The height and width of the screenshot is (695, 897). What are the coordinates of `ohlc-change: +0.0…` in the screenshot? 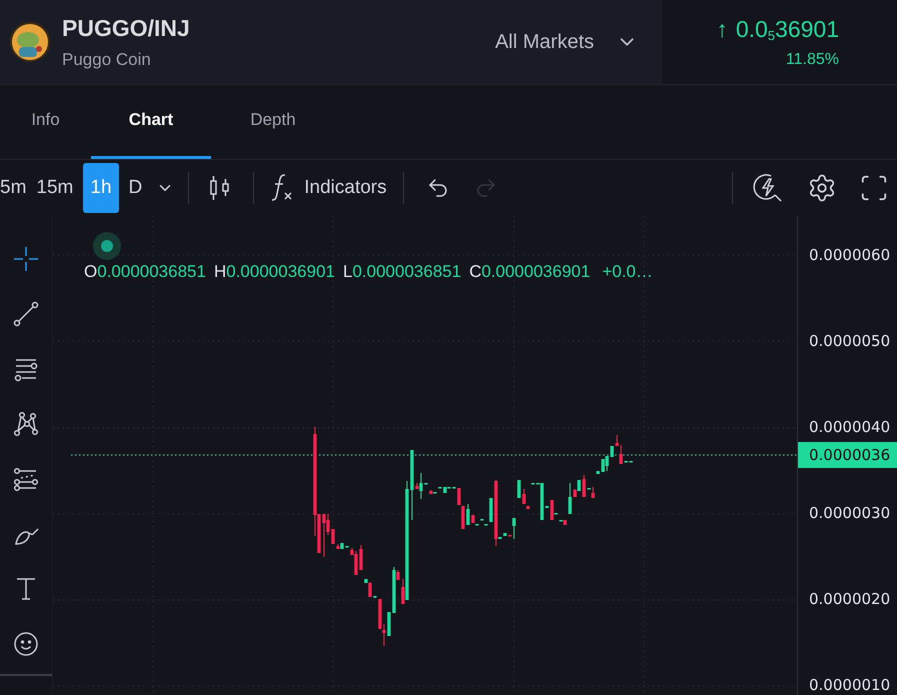 It's located at (627, 272).